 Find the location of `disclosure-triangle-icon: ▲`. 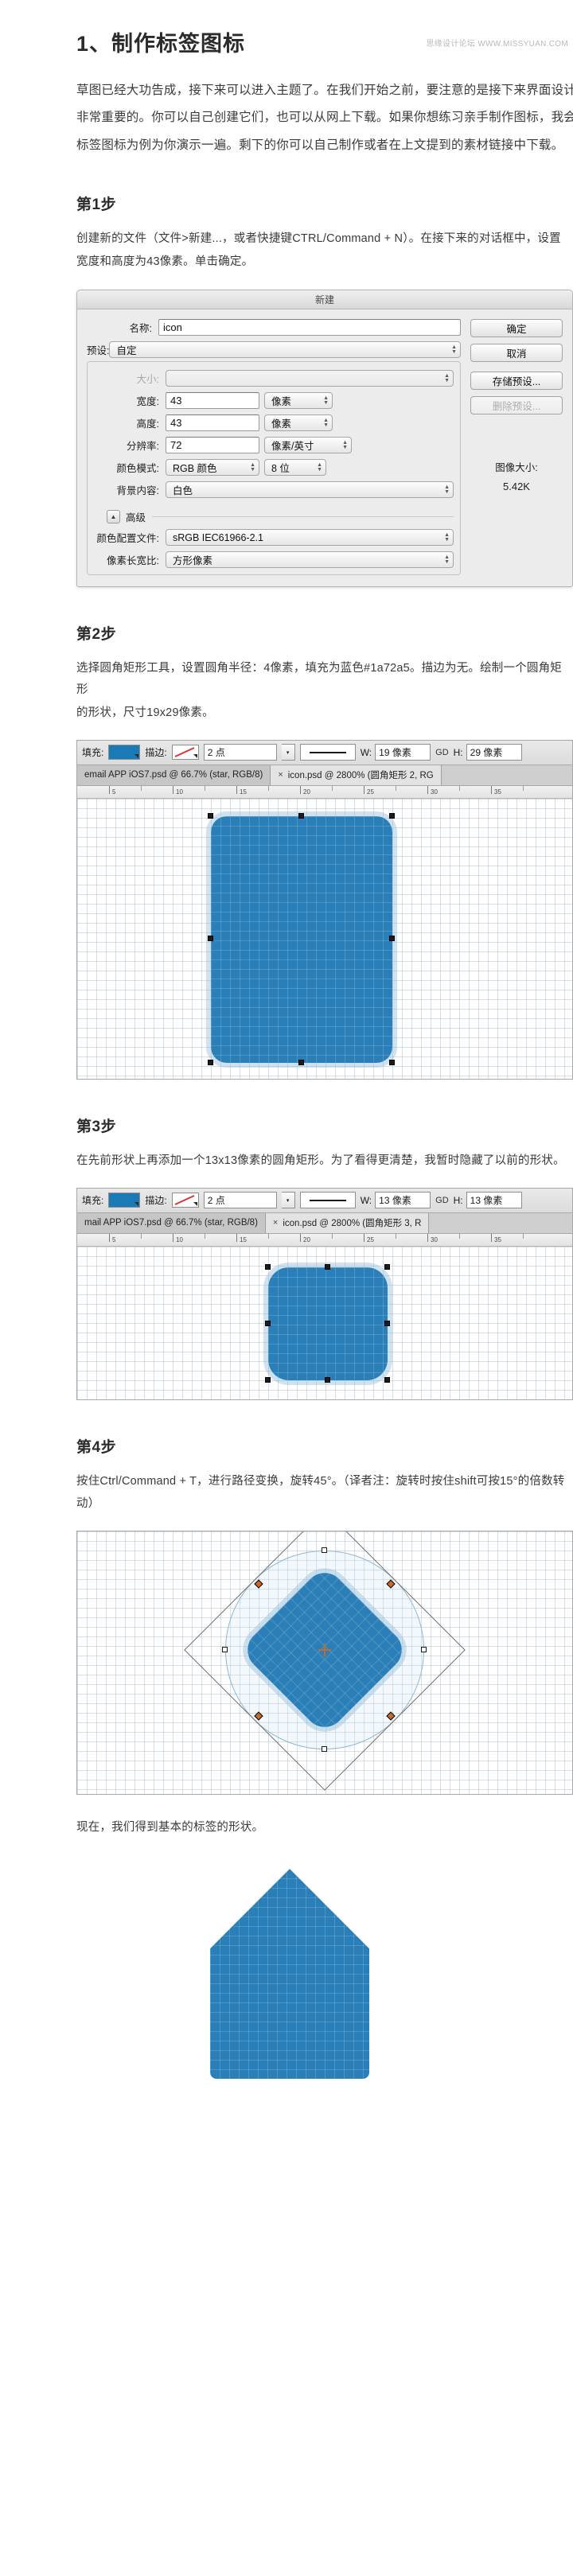

disclosure-triangle-icon: ▲ is located at coordinates (113, 517).